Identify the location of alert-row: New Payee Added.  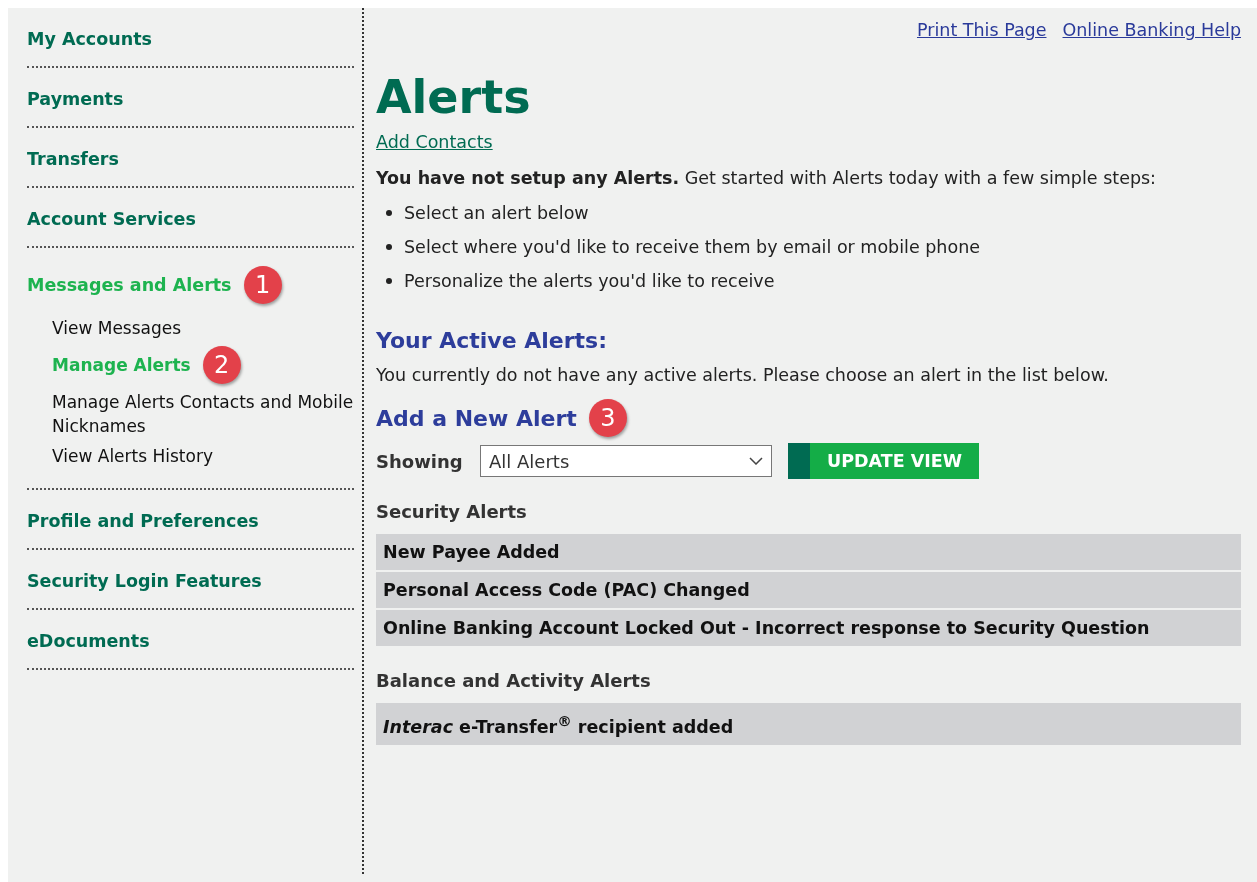
(808, 553).